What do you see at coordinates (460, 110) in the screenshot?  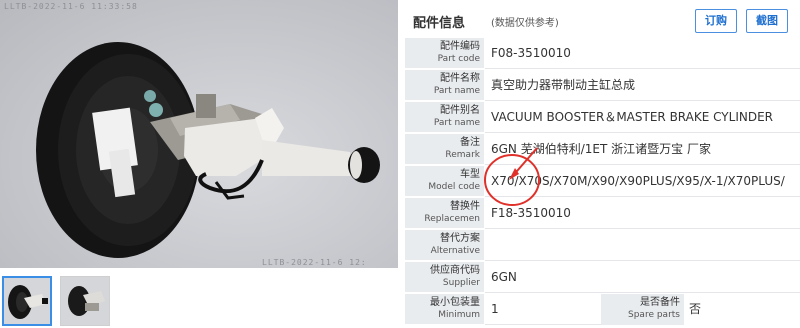 I see `label-zh: 配件别名` at bounding box center [460, 110].